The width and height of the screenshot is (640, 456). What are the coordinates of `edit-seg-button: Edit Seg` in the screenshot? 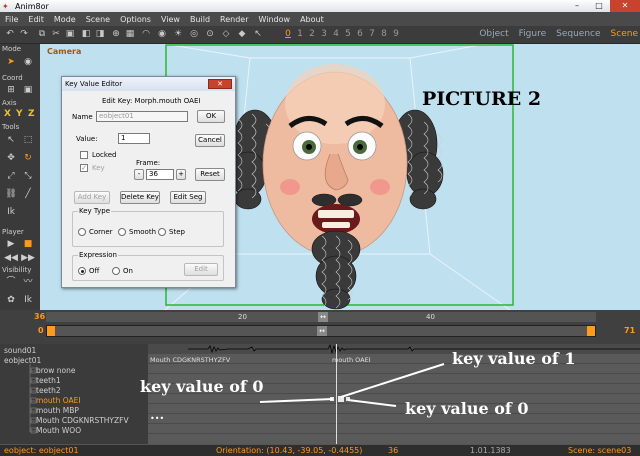 It's located at (188, 197).